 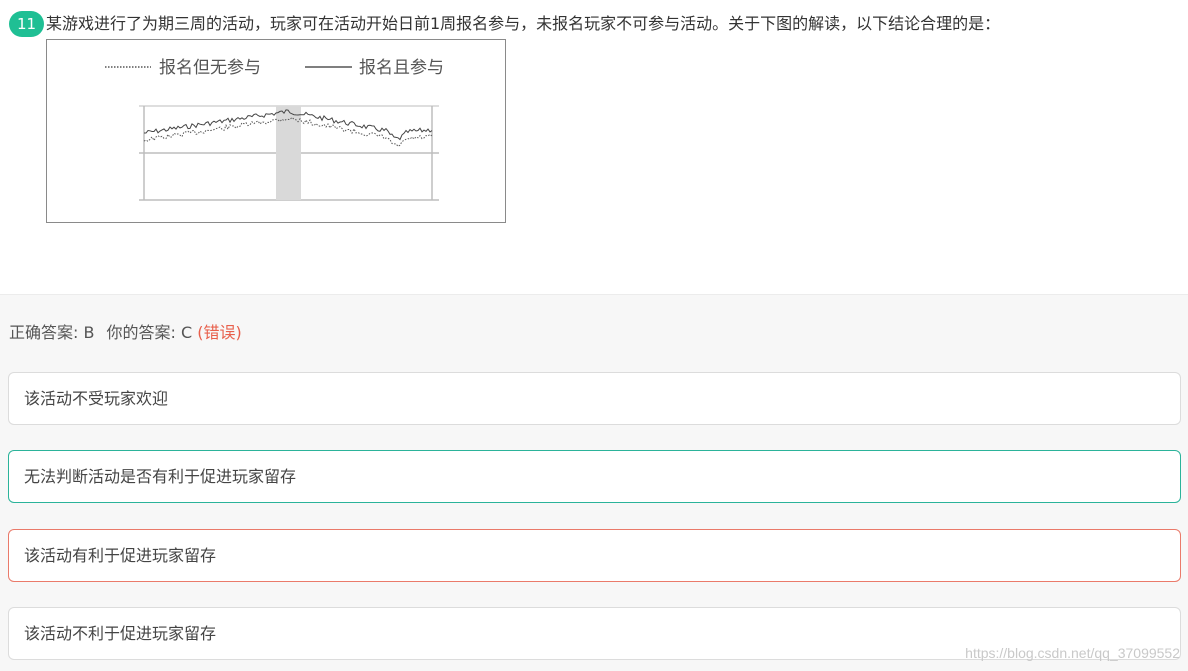 What do you see at coordinates (26, 24) in the screenshot?
I see `question-number-badge: 11` at bounding box center [26, 24].